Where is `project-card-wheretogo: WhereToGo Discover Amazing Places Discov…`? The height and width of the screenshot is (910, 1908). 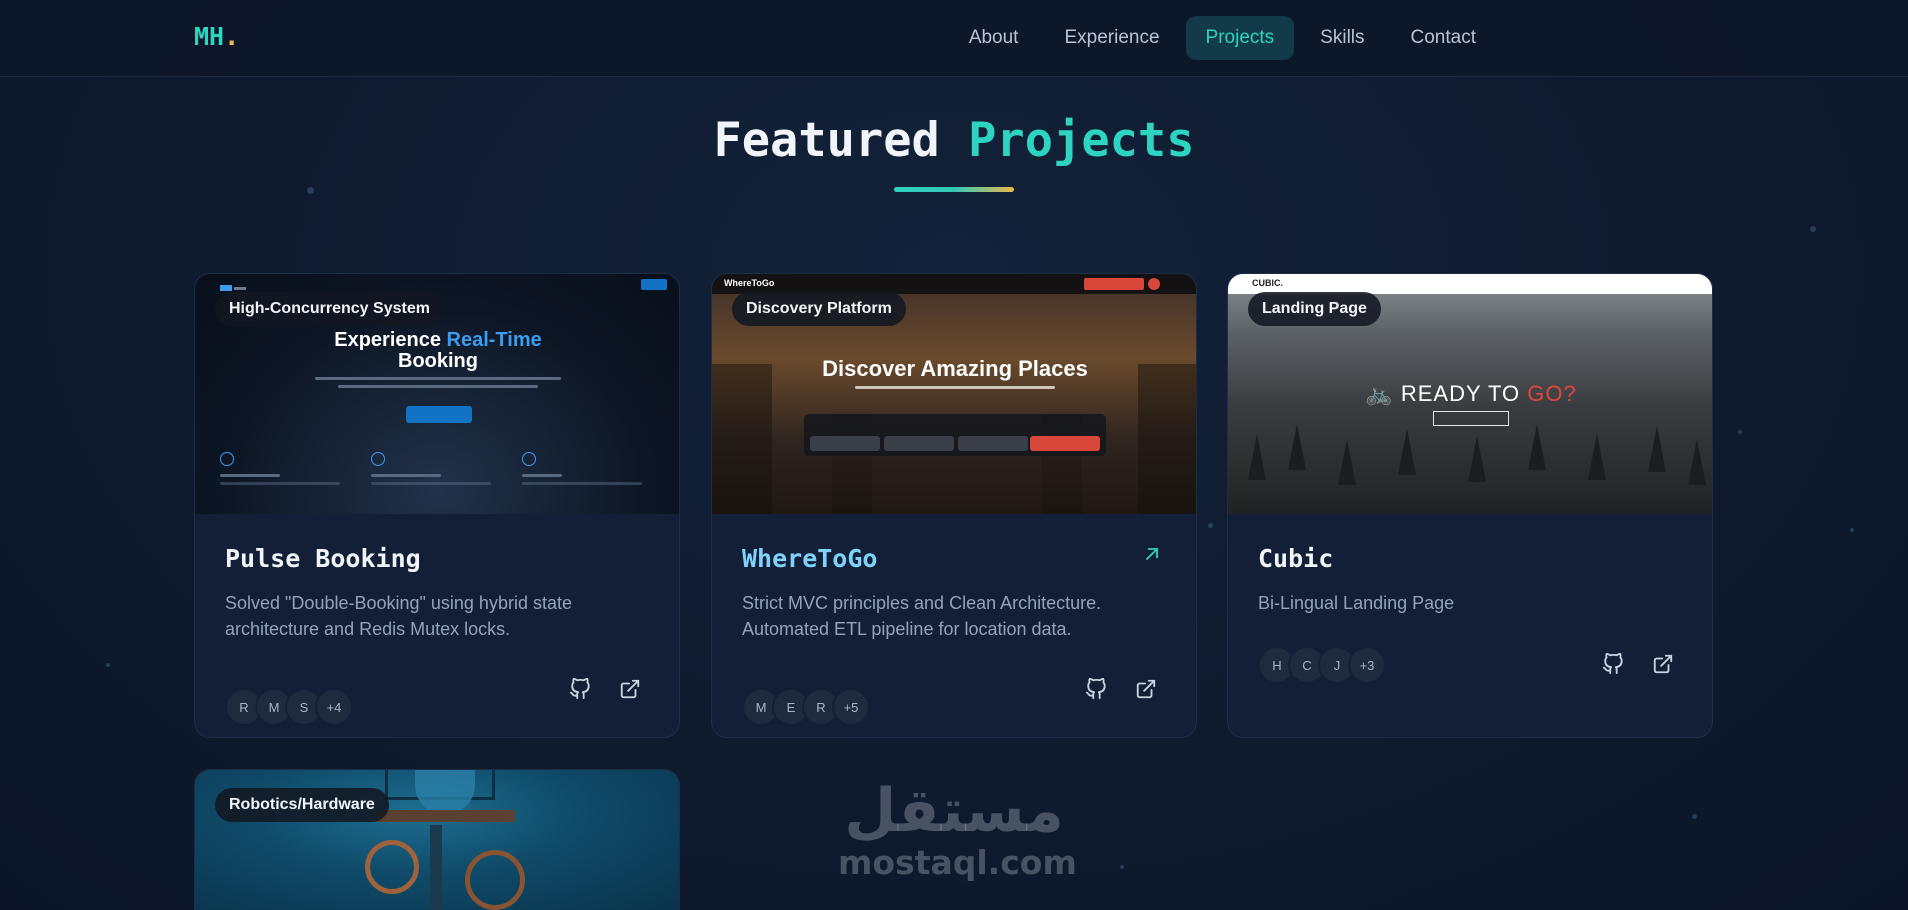 project-card-wheretogo: WhereToGo Discover Amazing Places Discov… is located at coordinates (954, 505).